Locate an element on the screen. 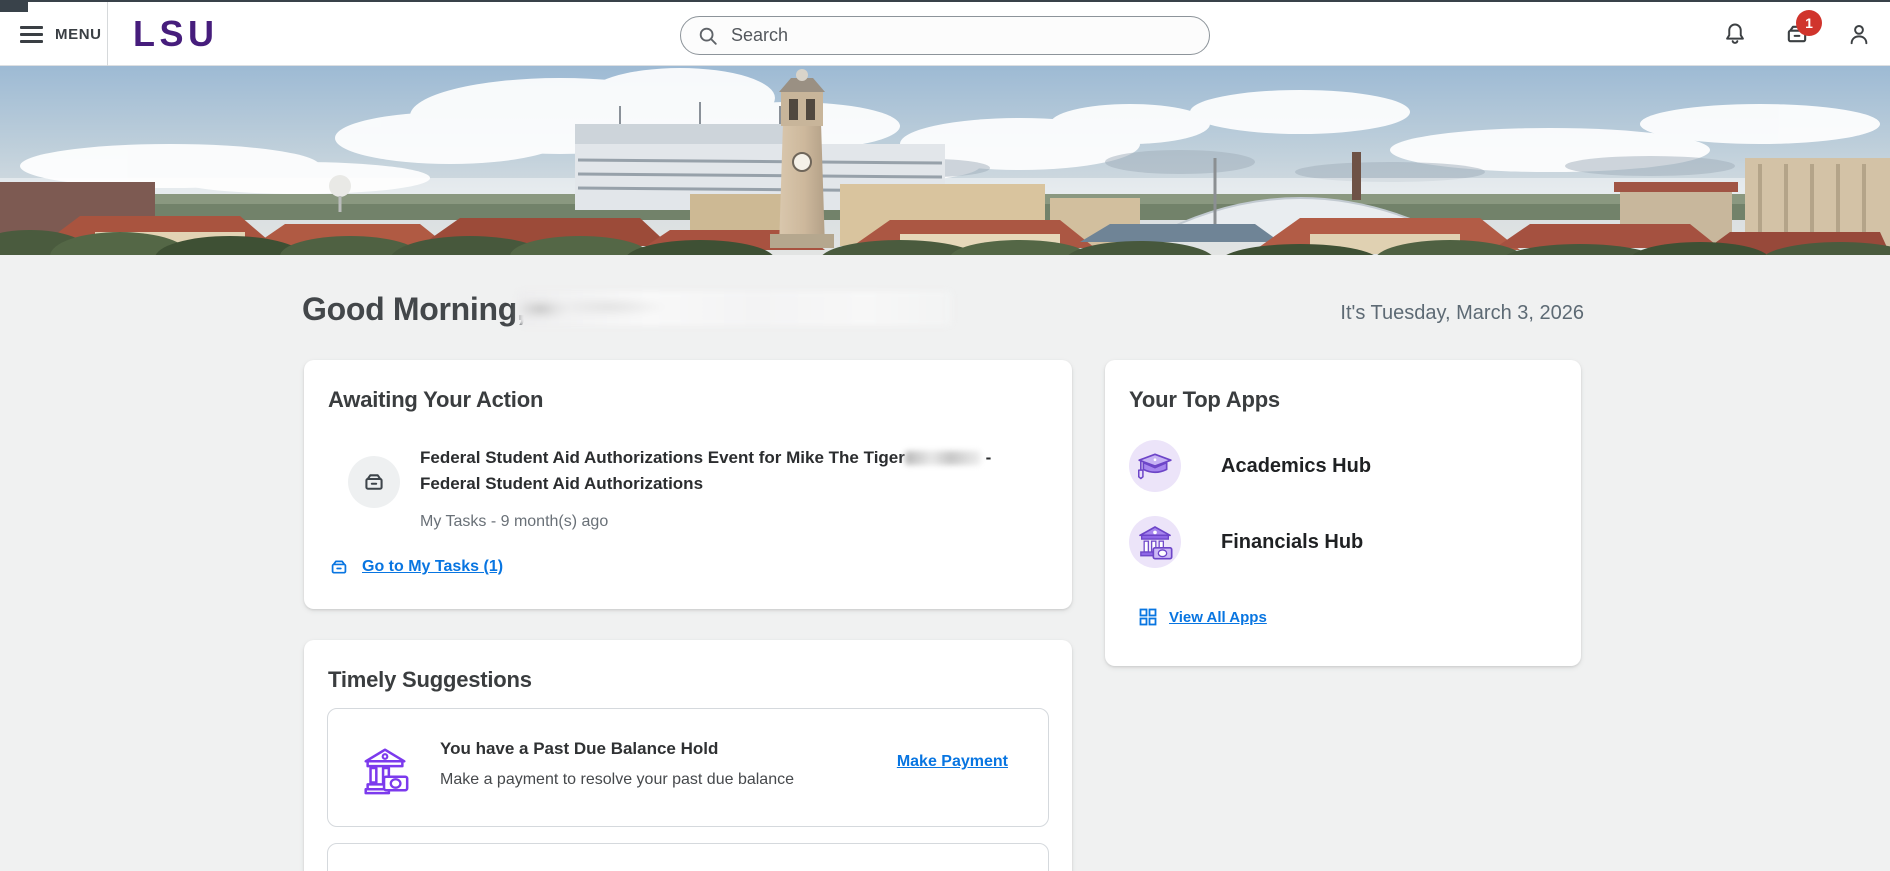 This screenshot has width=1890, height=871. topbar-divider is located at coordinates (107, 34).